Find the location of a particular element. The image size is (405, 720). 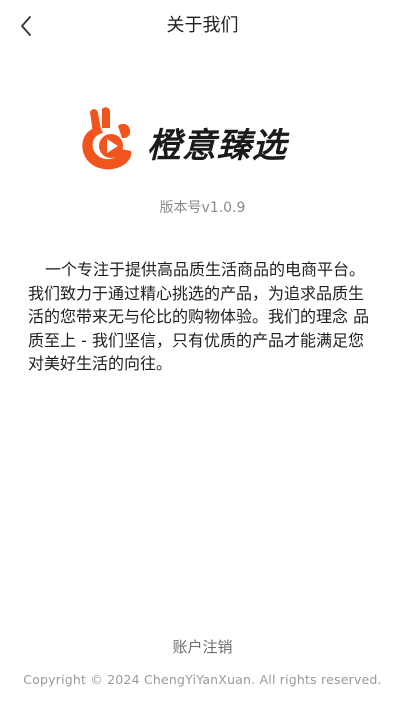

hand-play-logo-icon is located at coordinates (107, 138).